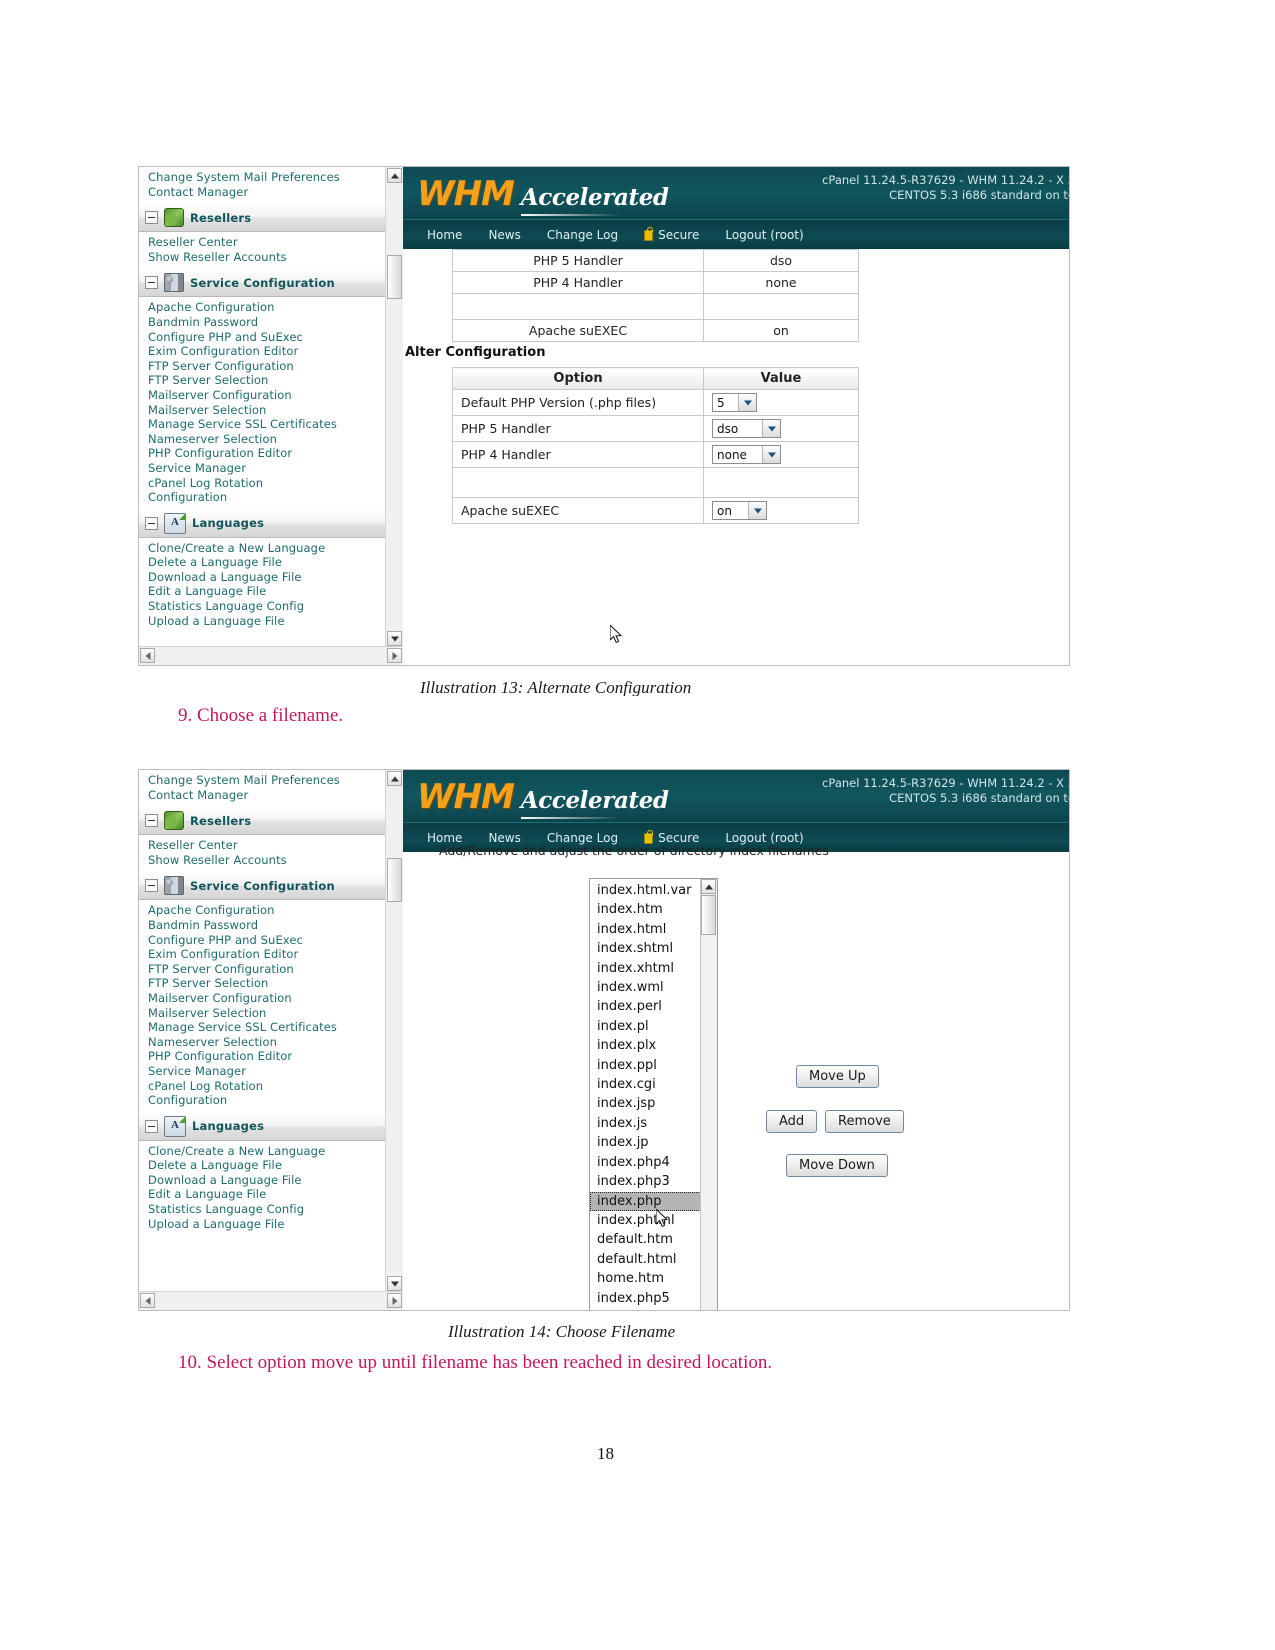  I want to click on add-button: Add, so click(792, 1121).